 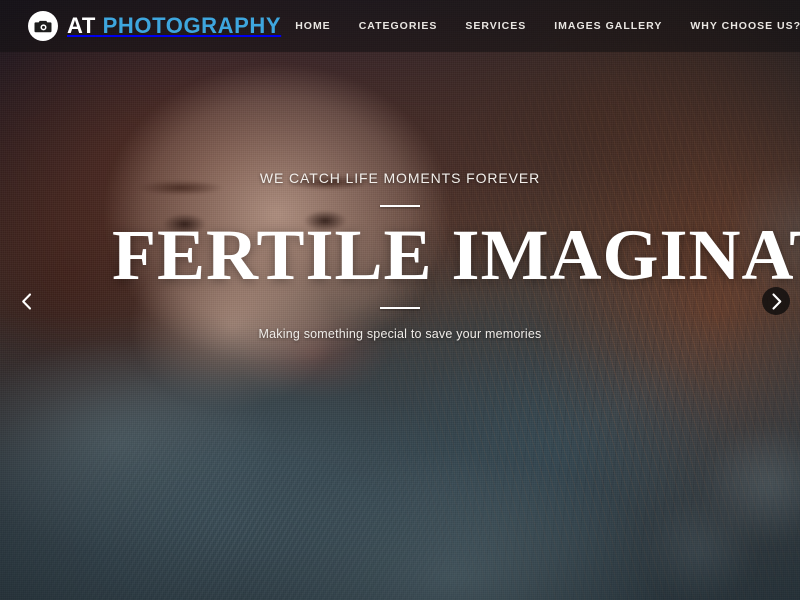 I want to click on nav-item-categories: CATEGORIES, so click(x=398, y=26).